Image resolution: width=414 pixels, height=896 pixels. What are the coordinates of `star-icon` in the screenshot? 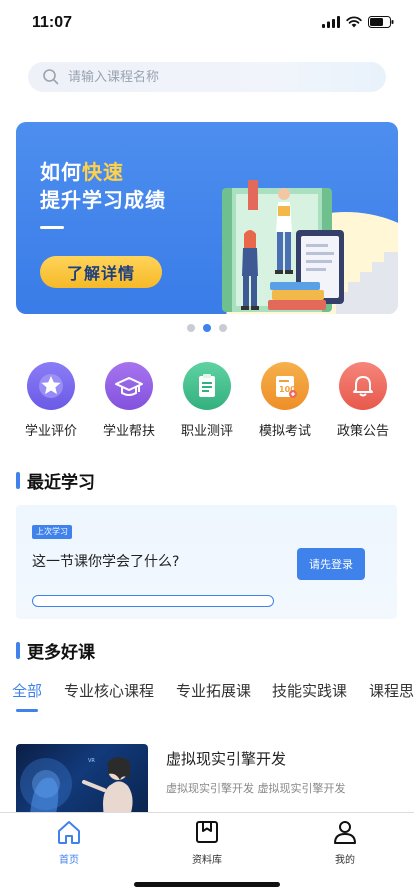 It's located at (51, 386).